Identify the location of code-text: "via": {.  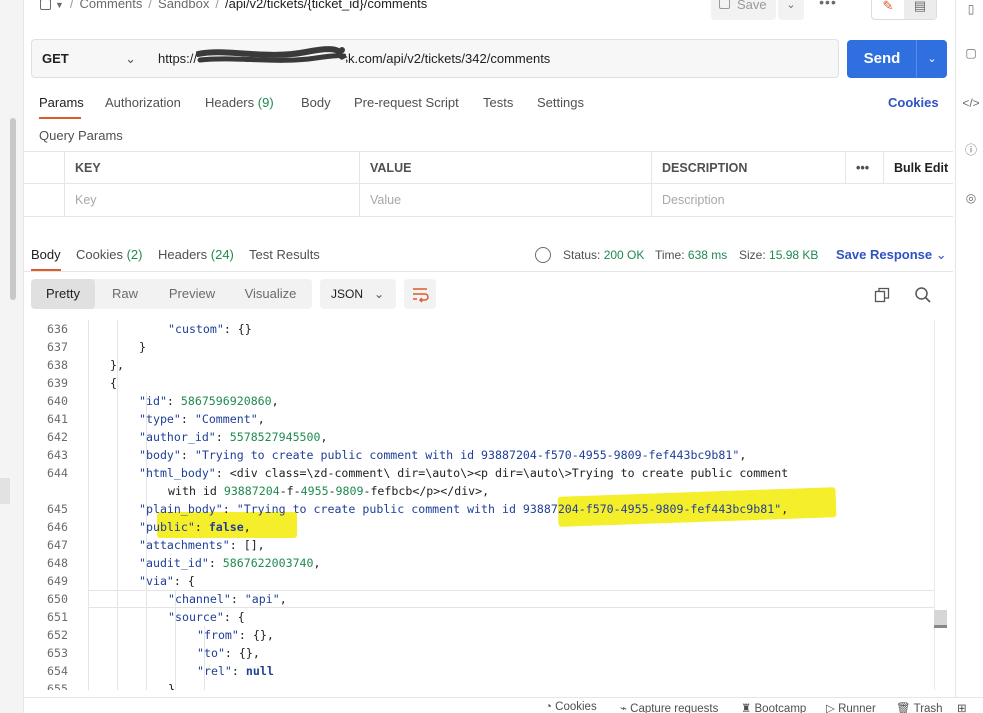
(167, 581).